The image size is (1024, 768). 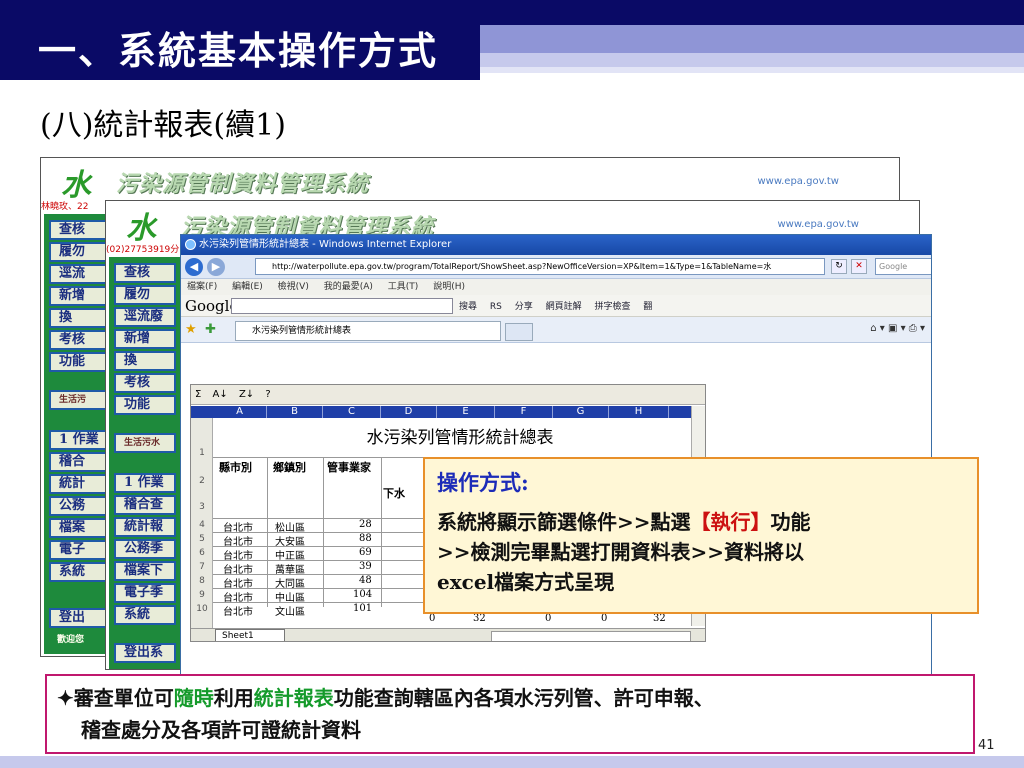 I want to click on menu-item: 逕流廢, so click(x=145, y=317).